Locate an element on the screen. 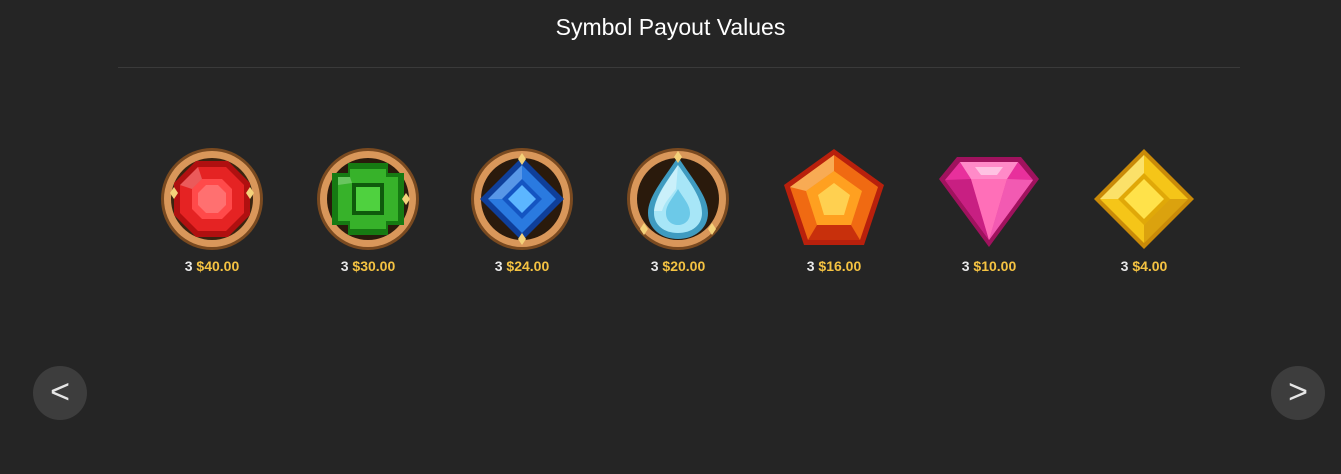 The height and width of the screenshot is (474, 1341). payout-value: $20.00 is located at coordinates (684, 266).